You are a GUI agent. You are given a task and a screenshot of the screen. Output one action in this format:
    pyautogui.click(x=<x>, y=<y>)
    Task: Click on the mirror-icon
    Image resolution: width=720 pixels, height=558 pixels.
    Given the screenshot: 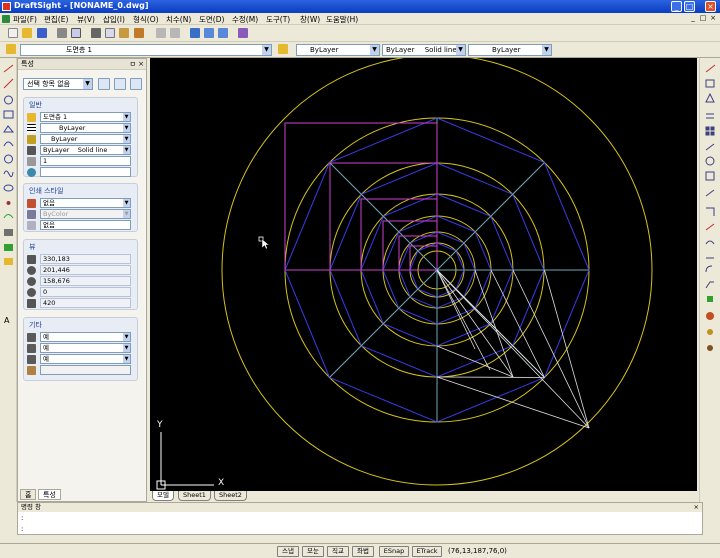 What is the action you would take?
    pyautogui.click(x=710, y=97)
    